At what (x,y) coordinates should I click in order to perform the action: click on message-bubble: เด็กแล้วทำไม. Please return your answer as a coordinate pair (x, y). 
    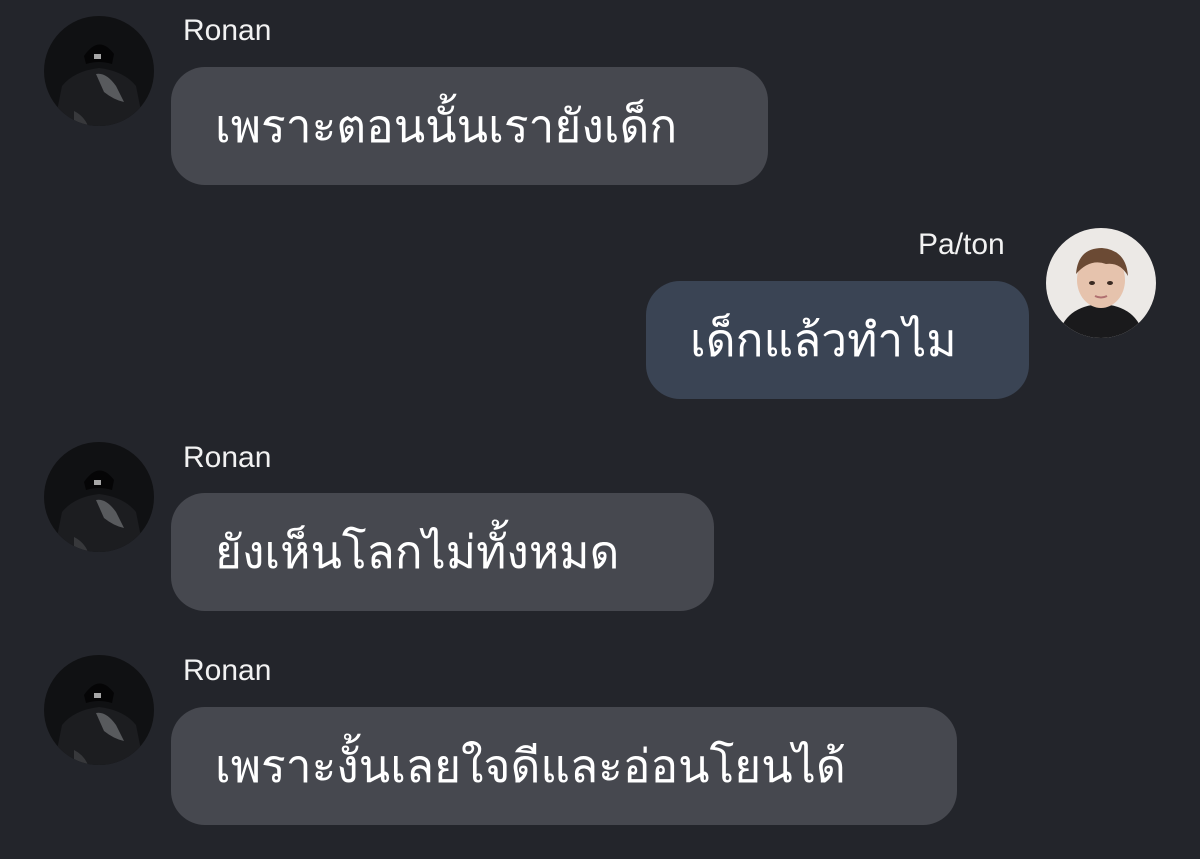
    Looking at the image, I should click on (837, 340).